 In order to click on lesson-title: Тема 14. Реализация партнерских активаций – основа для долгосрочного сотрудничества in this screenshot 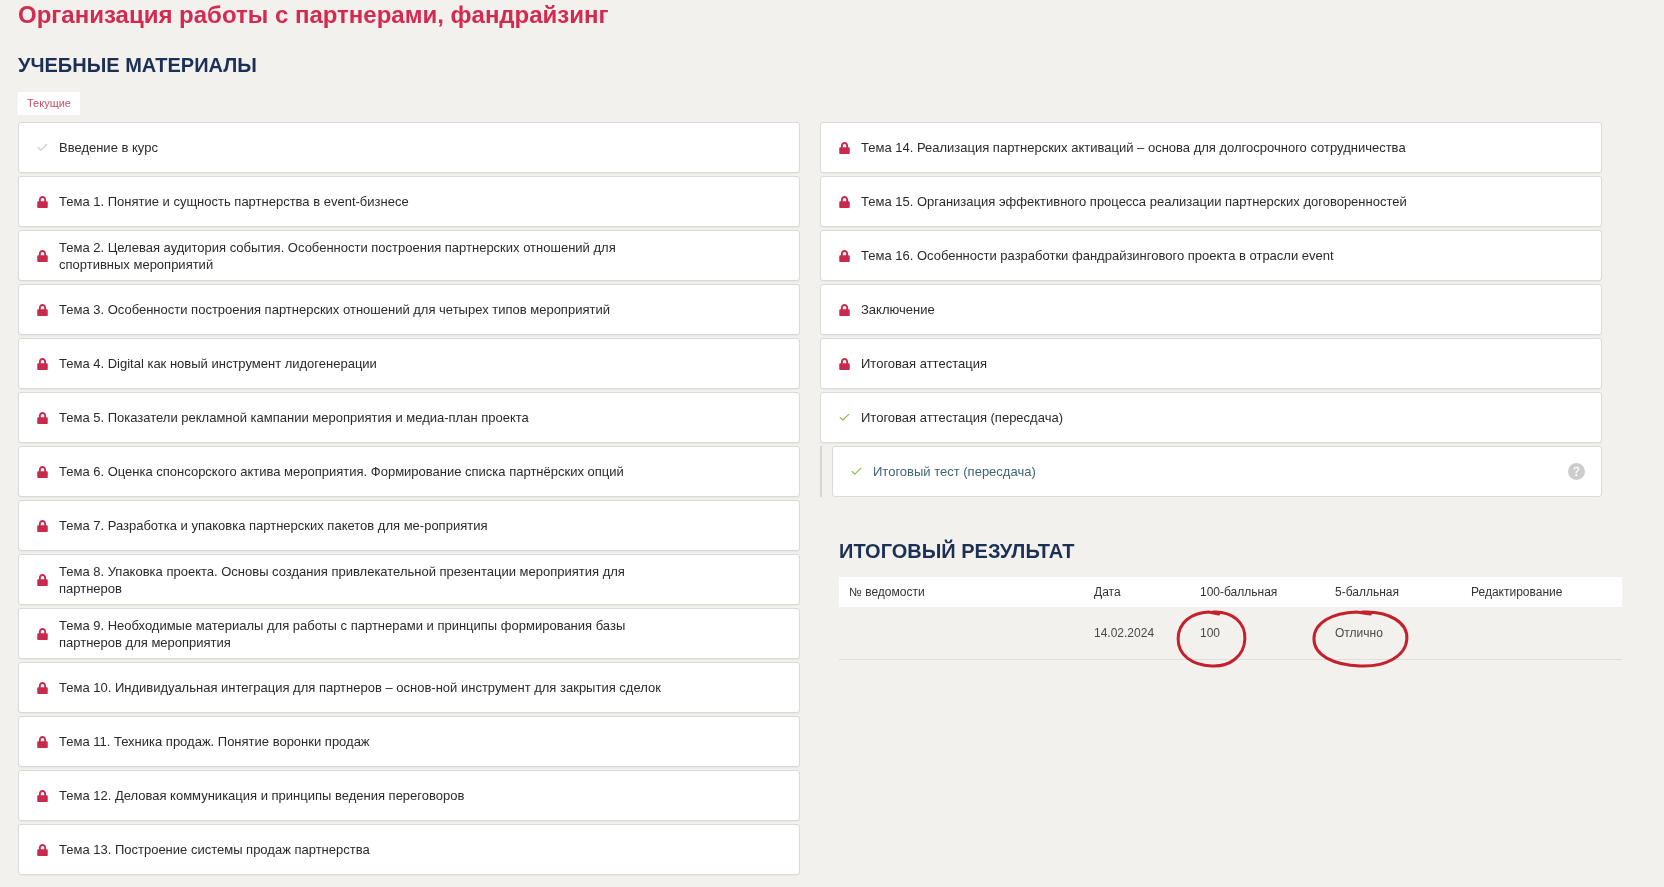, I will do `click(1133, 147)`.